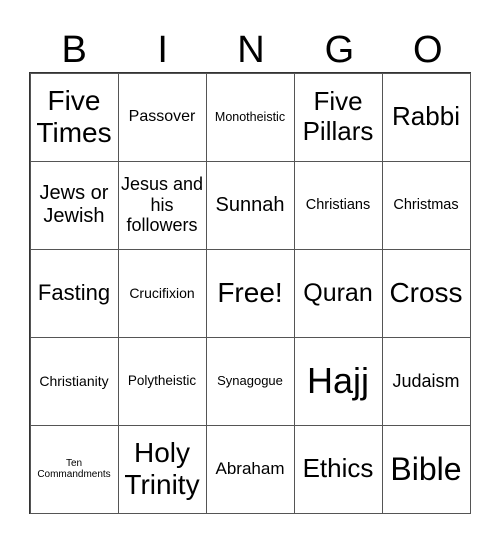  What do you see at coordinates (338, 205) in the screenshot?
I see `bingo-cell: Christians` at bounding box center [338, 205].